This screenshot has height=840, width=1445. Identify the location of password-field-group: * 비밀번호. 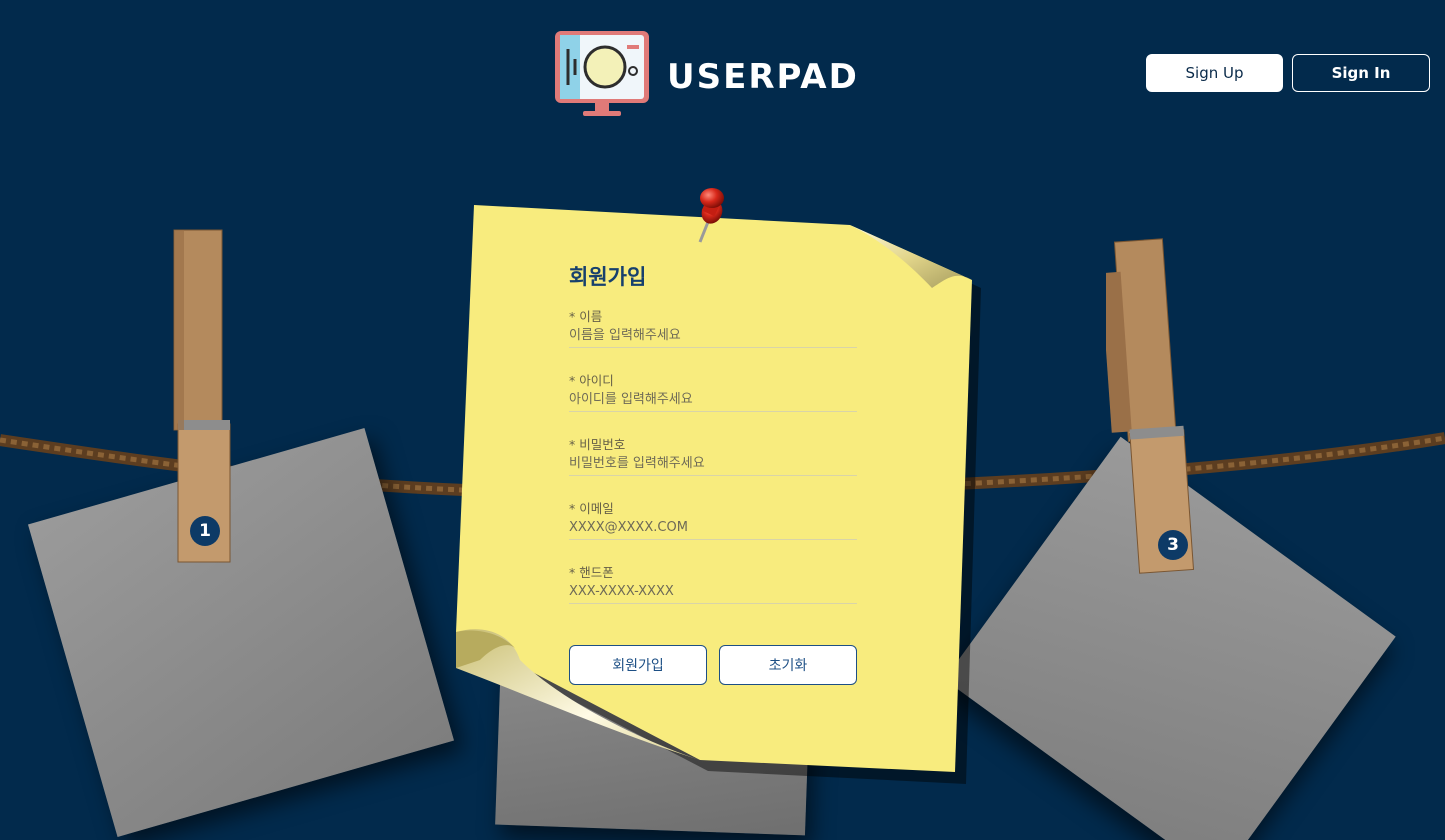
(713, 466).